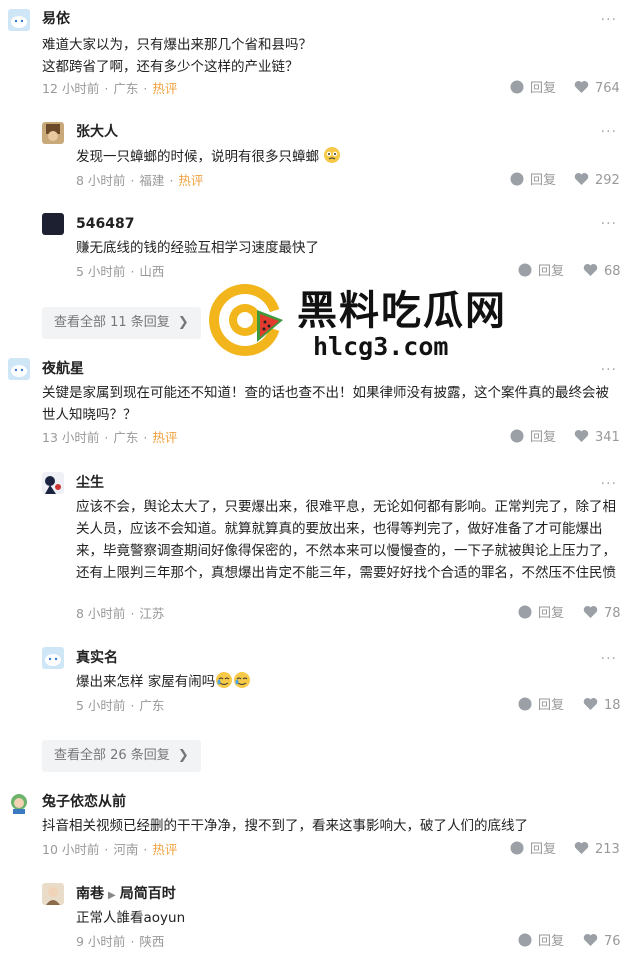 The image size is (633, 958). Describe the element at coordinates (110, 437) in the screenshot. I see `comment-meta: 13 小时前 · 广东 · 热评` at that location.